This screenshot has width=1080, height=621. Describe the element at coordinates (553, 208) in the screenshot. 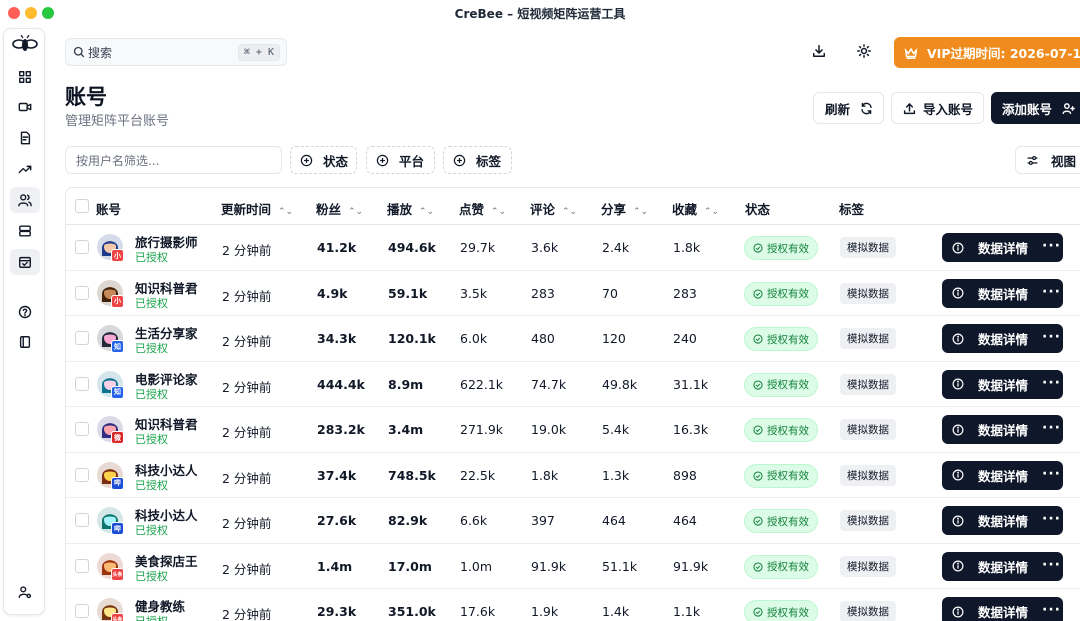

I see `col-comments: 评论 ⌃⌄` at that location.